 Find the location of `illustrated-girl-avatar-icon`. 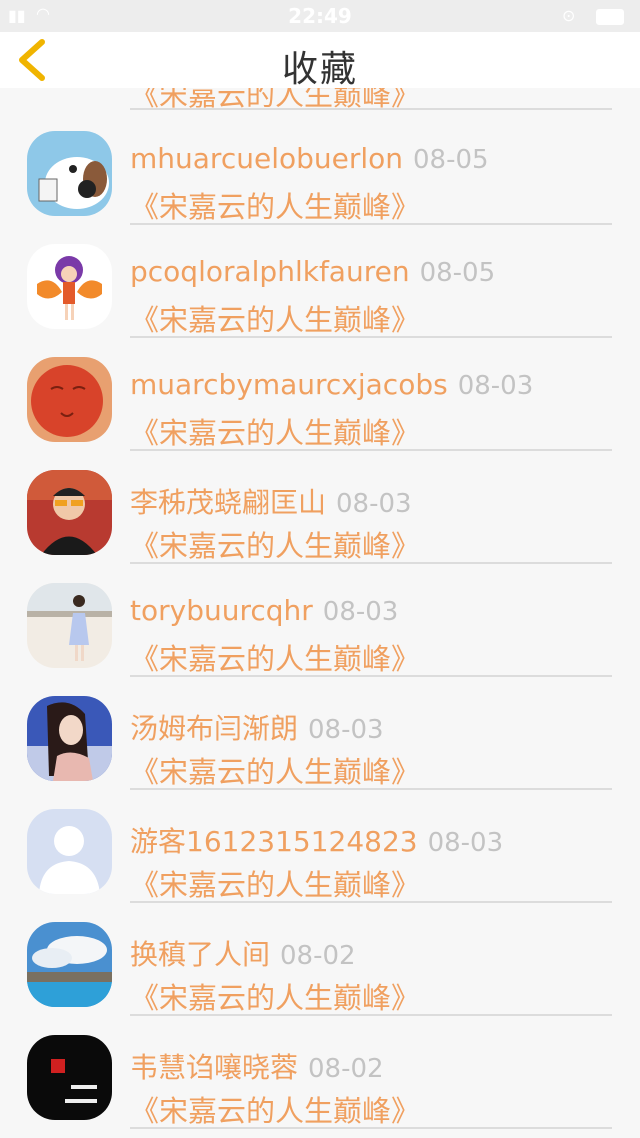

illustrated-girl-avatar-icon is located at coordinates (69, 738).